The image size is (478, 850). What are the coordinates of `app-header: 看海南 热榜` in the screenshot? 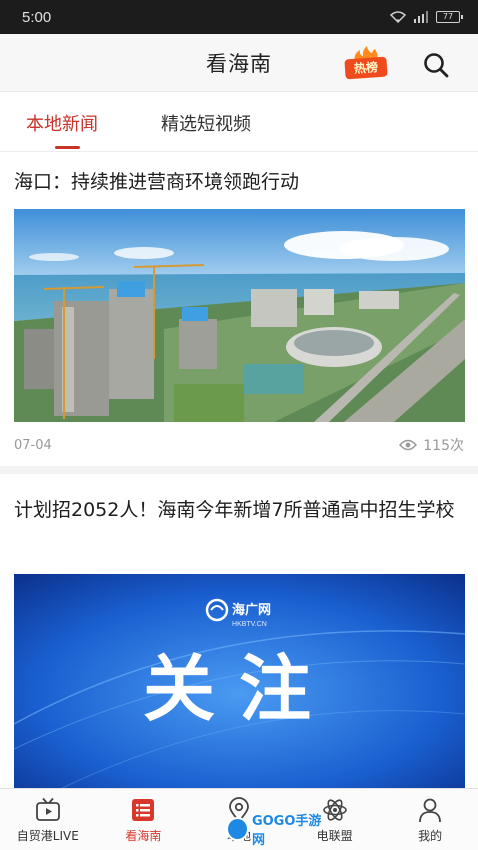 It's located at (239, 63).